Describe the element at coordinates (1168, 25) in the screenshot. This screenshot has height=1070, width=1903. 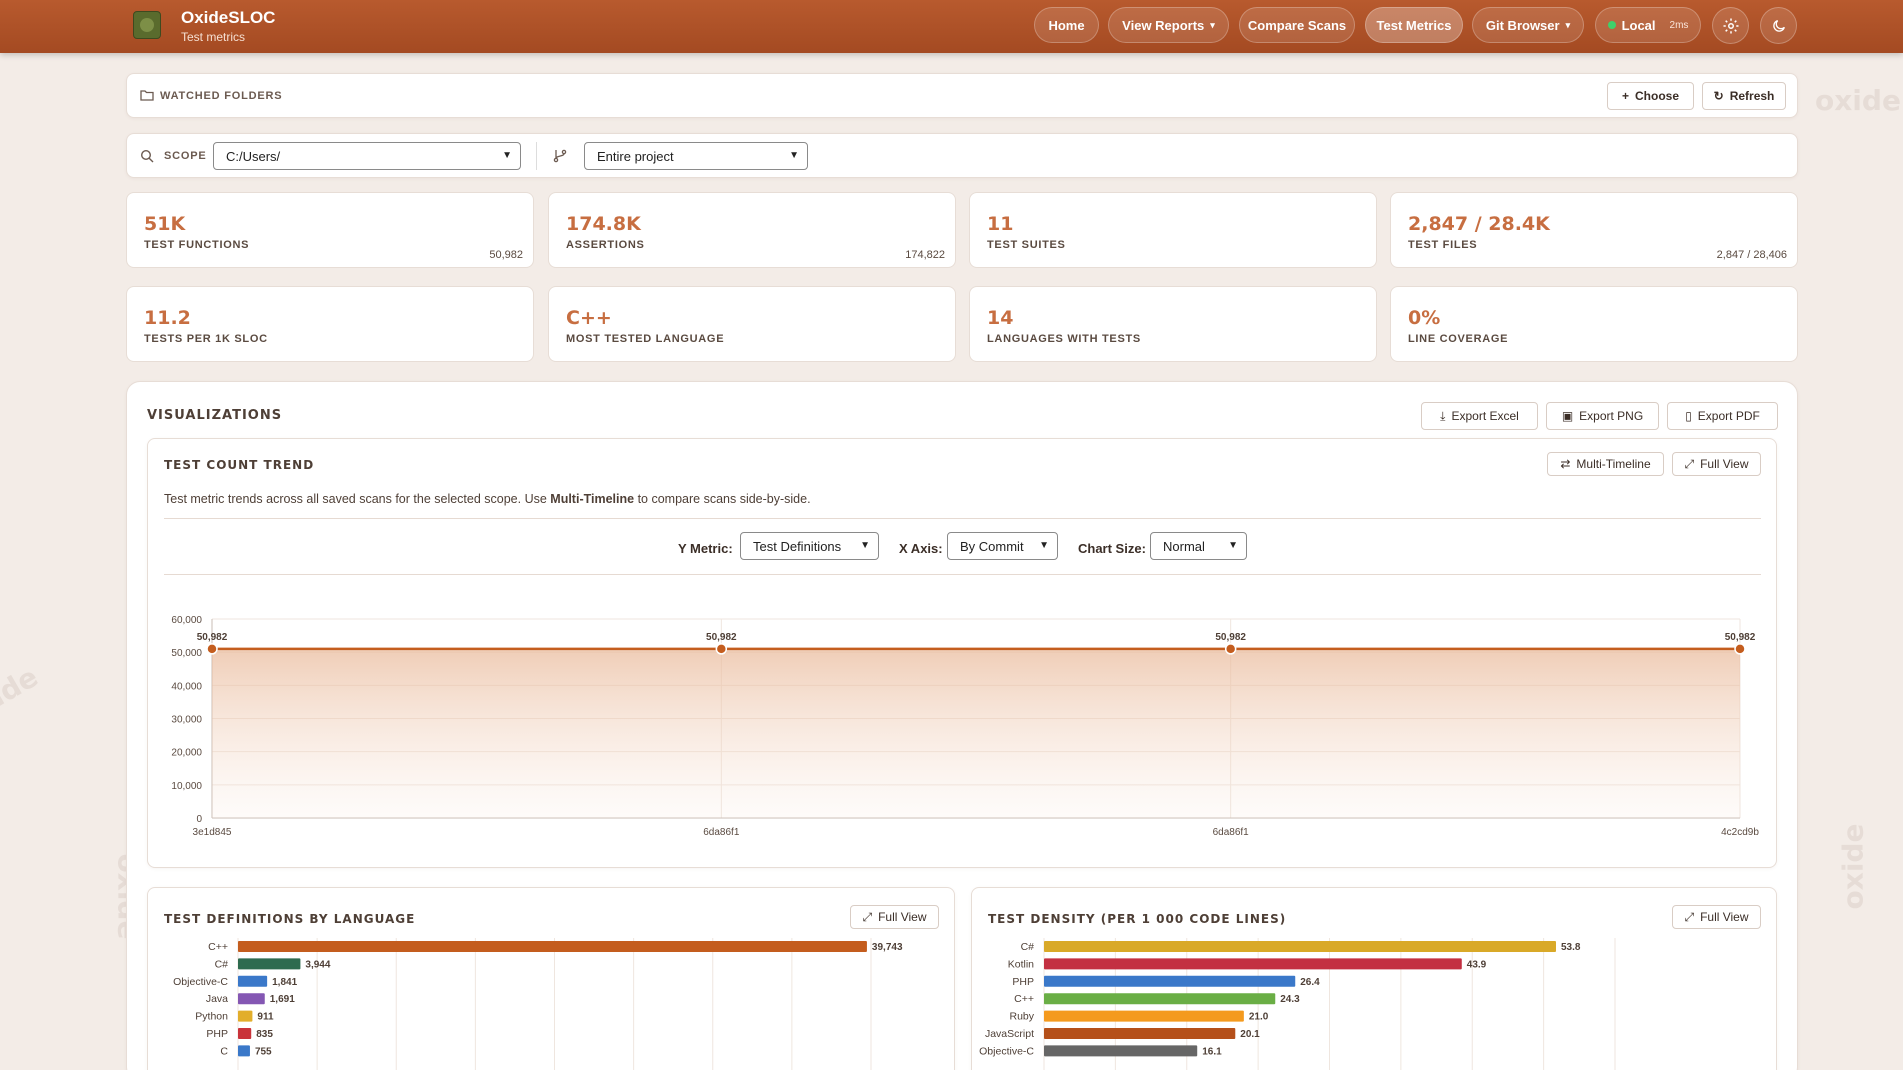
I see `nav-view-reports-button: View Reports ▾` at that location.